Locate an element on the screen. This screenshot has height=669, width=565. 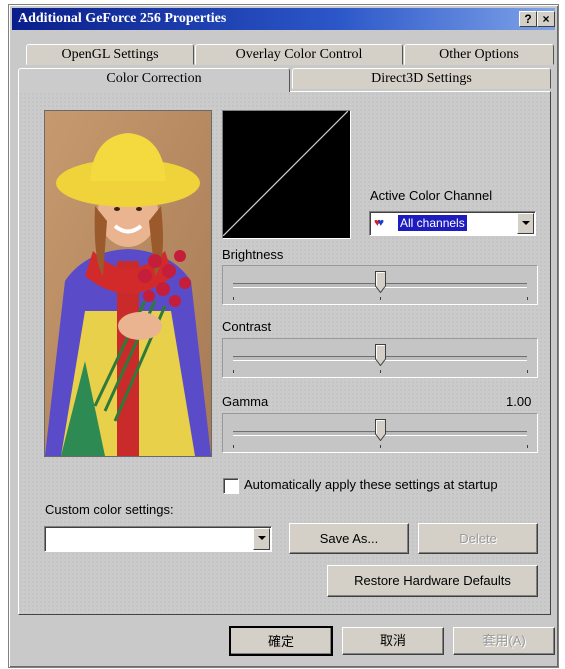
gamma-value: 1.00 is located at coordinates (519, 401).